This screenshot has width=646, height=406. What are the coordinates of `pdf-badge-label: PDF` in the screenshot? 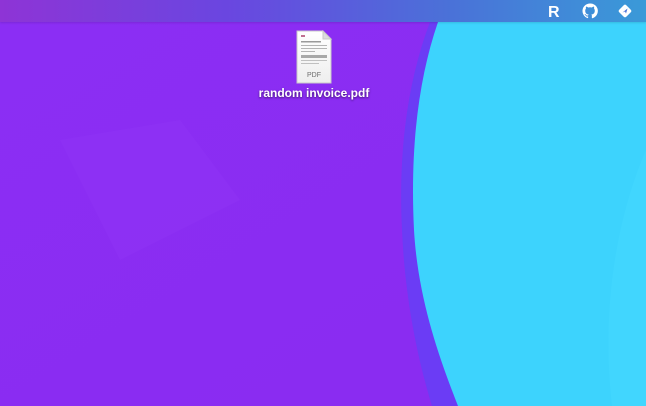 It's located at (314, 75).